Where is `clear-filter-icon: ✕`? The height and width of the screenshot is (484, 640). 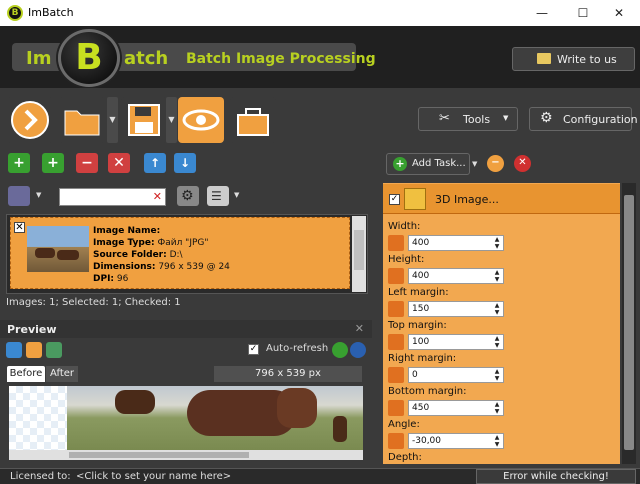
clear-filter-icon: ✕ is located at coordinates (157, 196).